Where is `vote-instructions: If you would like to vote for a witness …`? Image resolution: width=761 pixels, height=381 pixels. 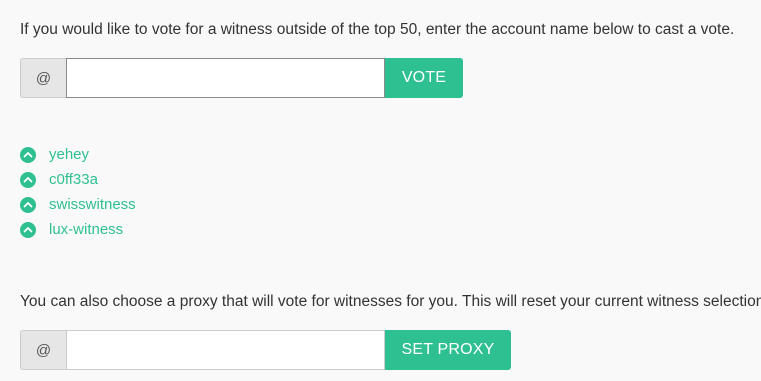
vote-instructions: If you would like to vote for a witness … is located at coordinates (377, 29).